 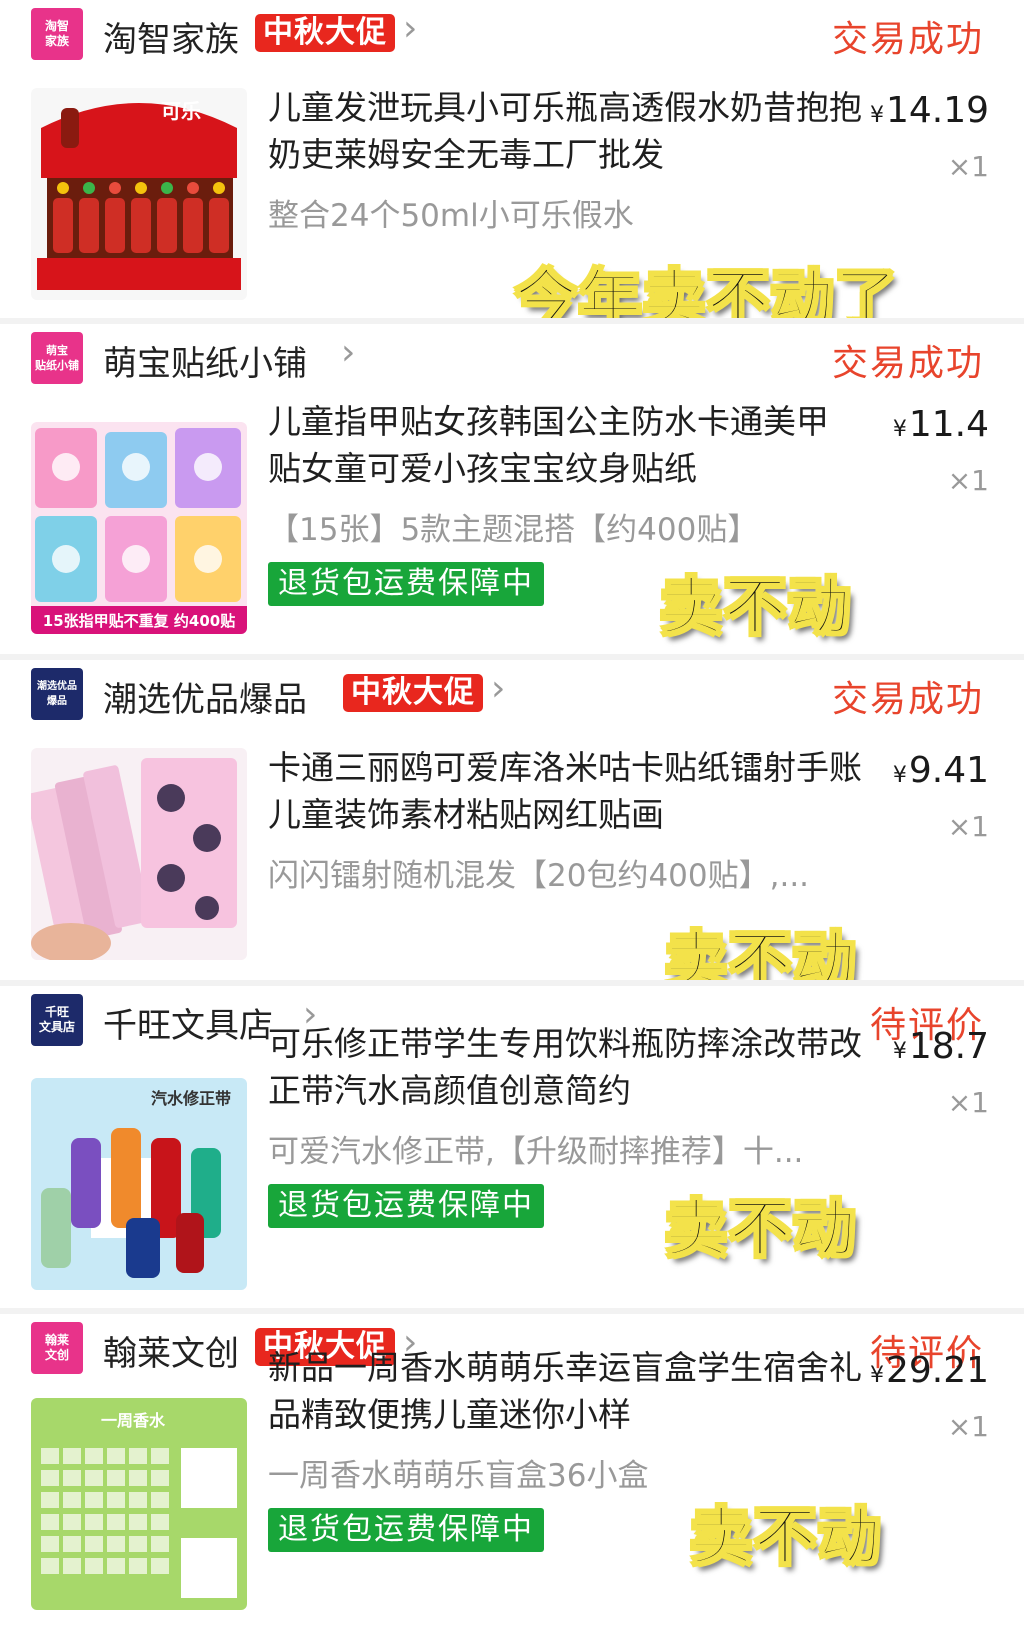 What do you see at coordinates (948, 770) in the screenshot?
I see `price-value: 9.41` at bounding box center [948, 770].